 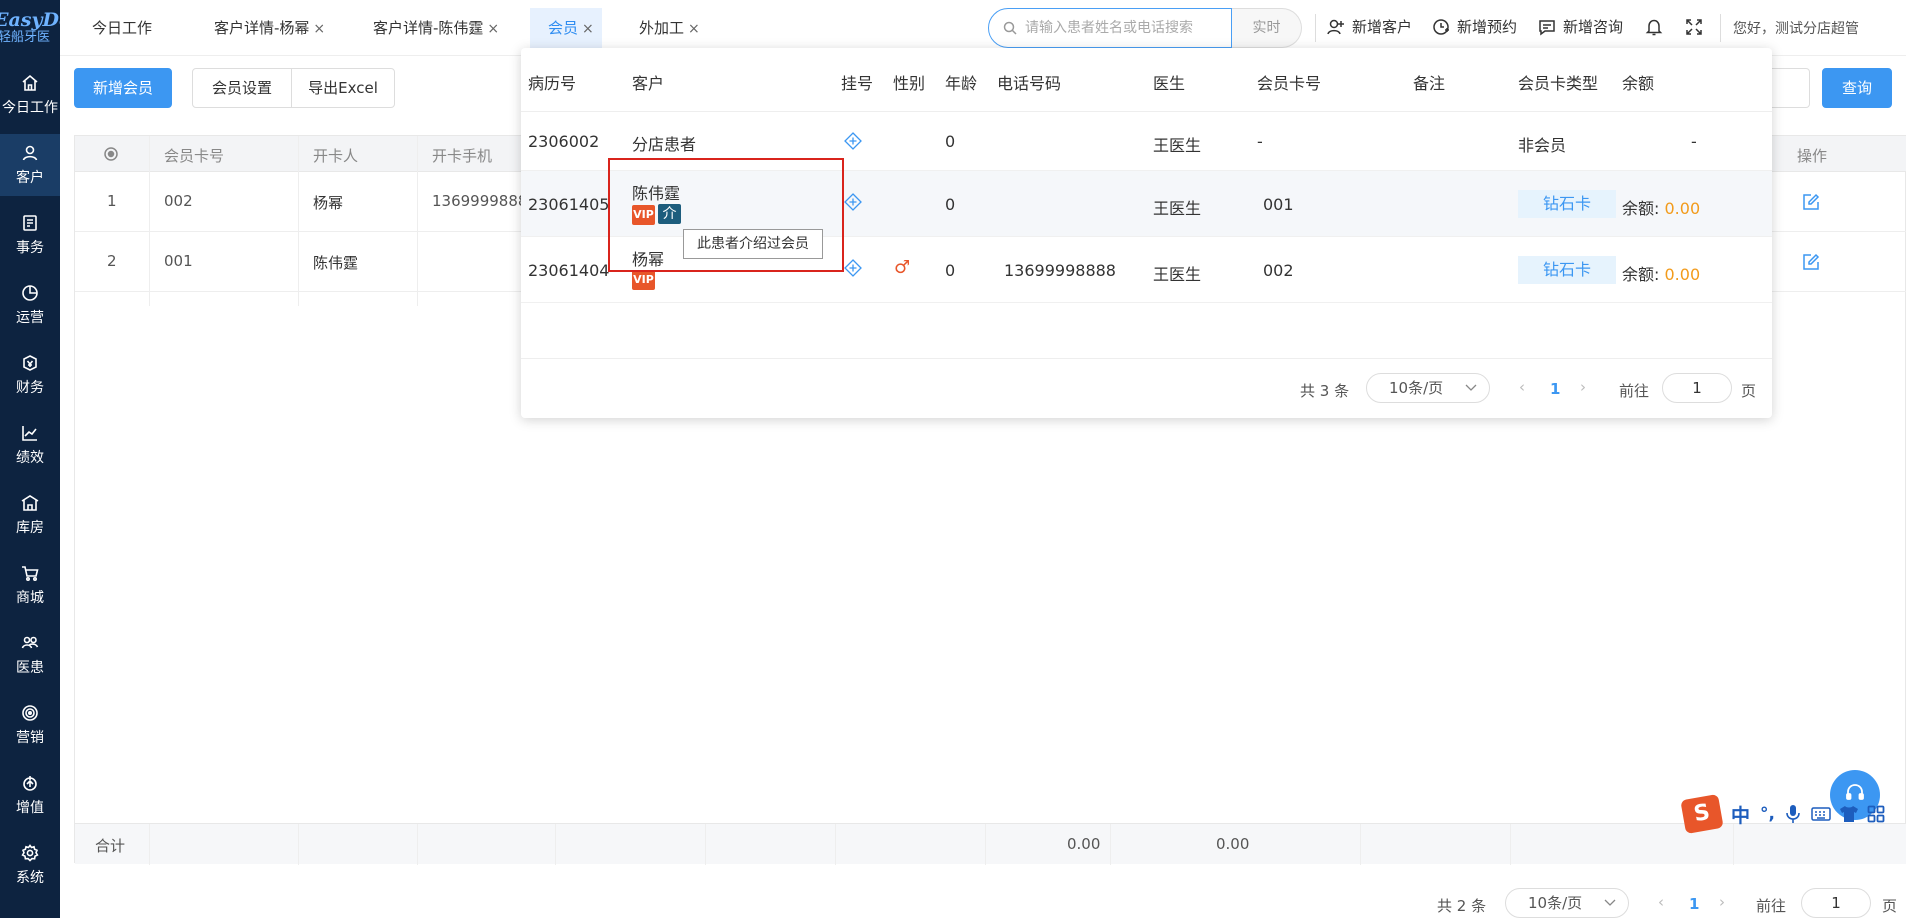 I want to click on tab-member: 会员 ×, so click(x=566, y=28).